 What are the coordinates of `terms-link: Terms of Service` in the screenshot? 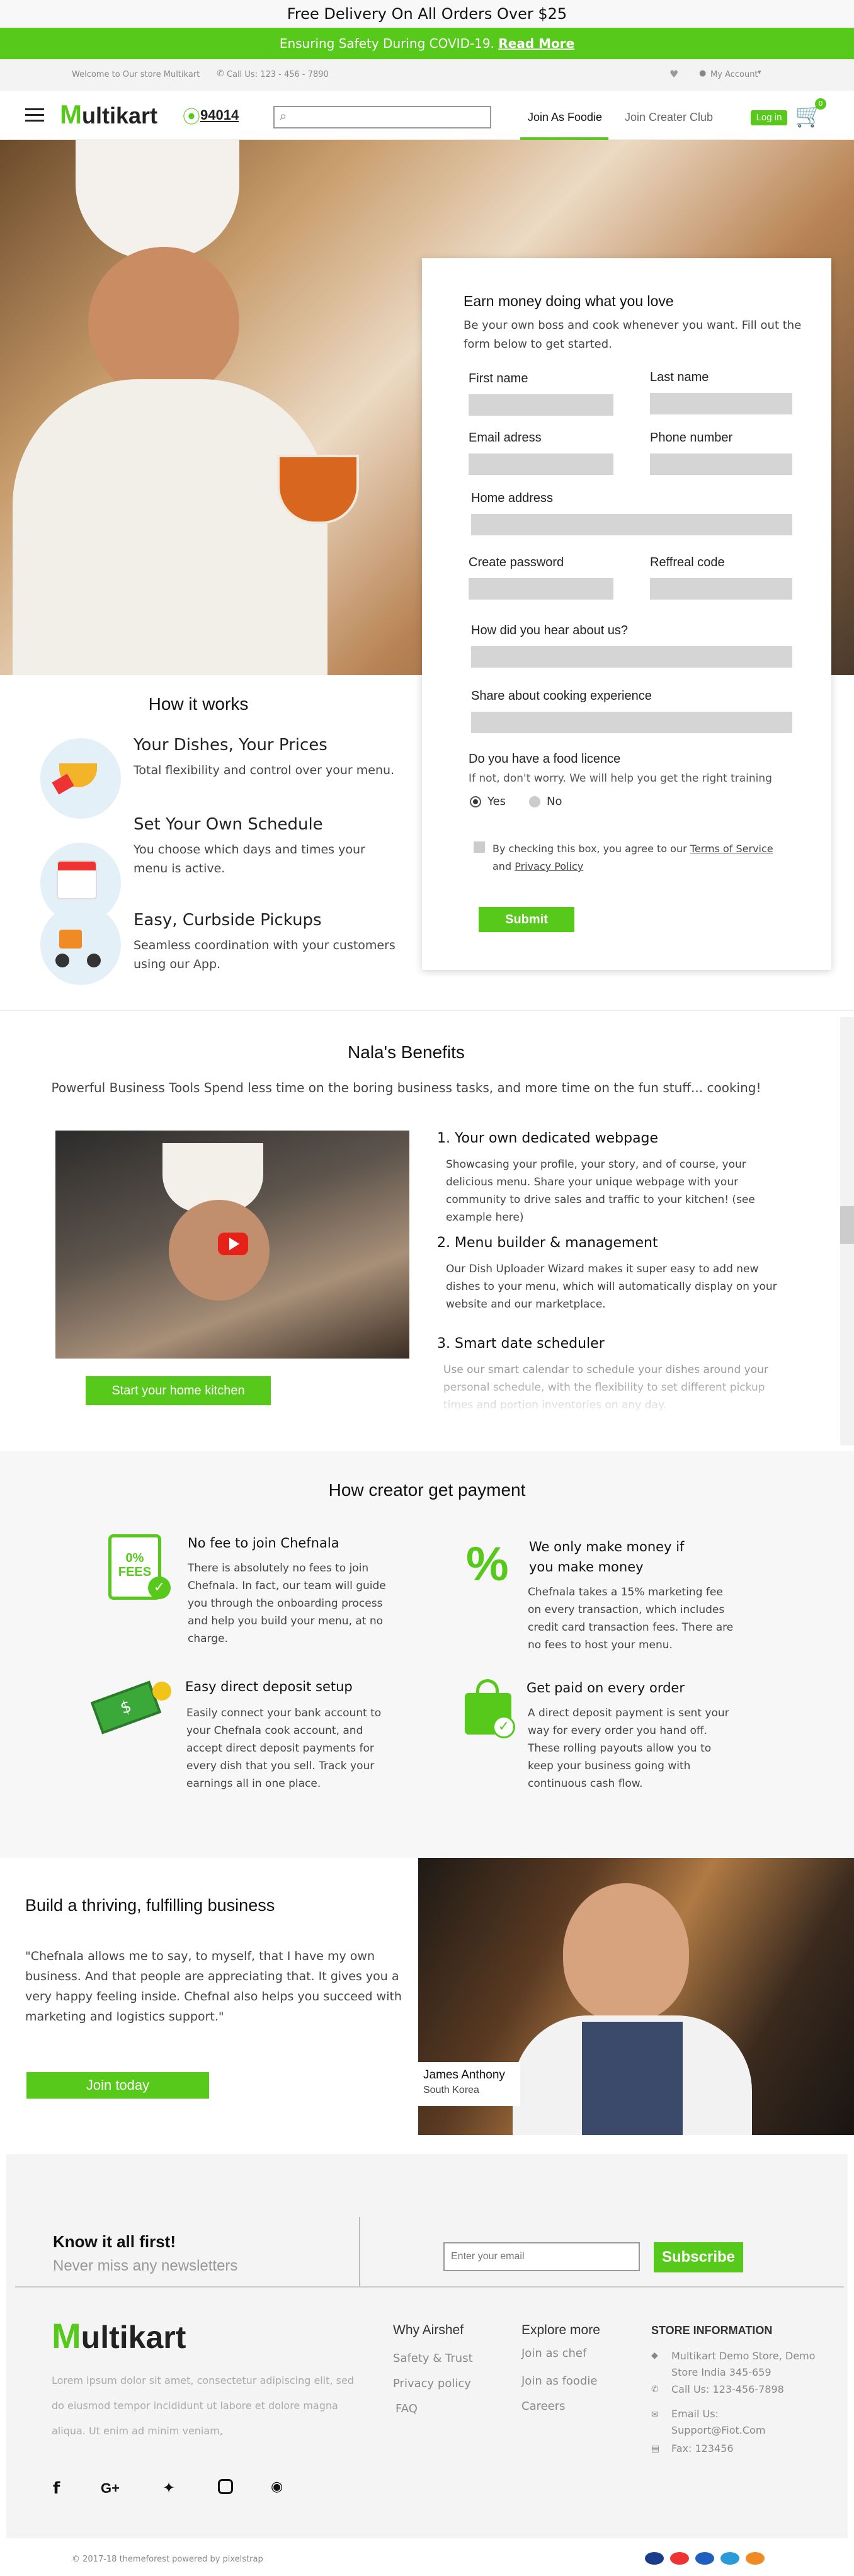 It's located at (732, 849).